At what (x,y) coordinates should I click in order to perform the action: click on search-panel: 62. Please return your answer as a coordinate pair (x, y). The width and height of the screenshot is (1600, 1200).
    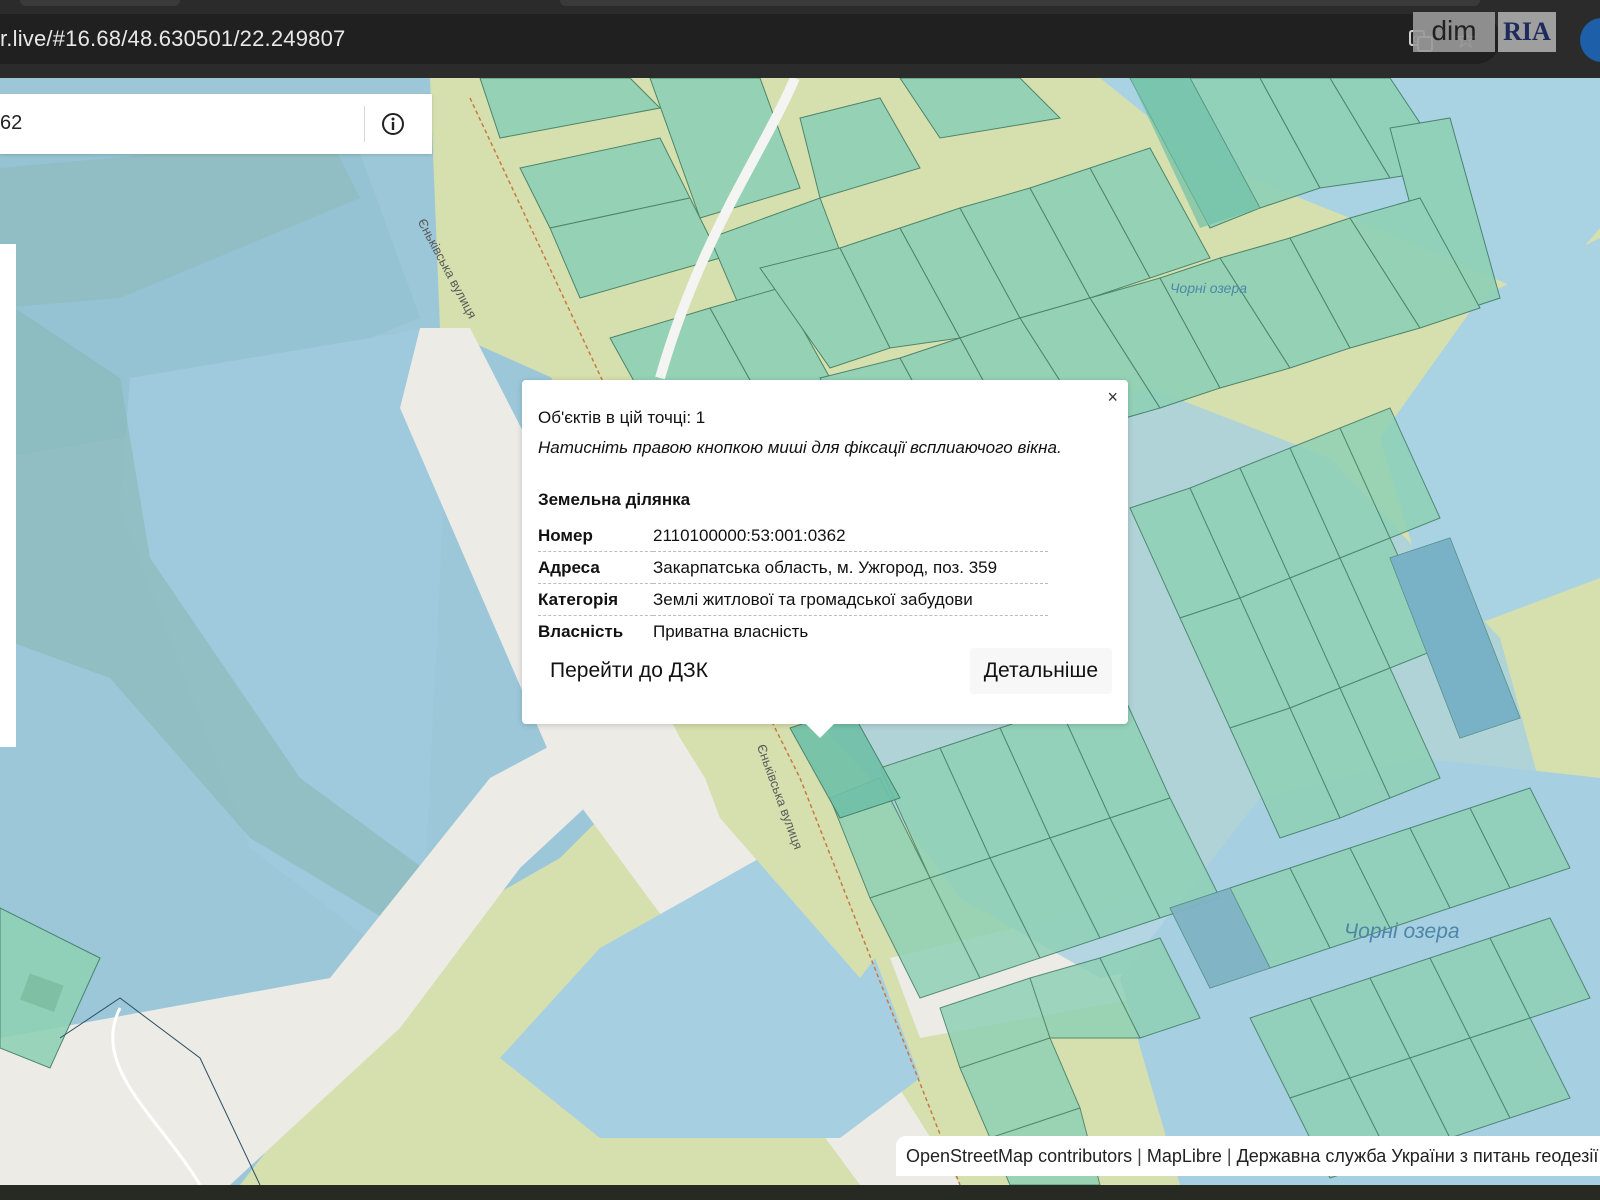
    Looking at the image, I should click on (216, 124).